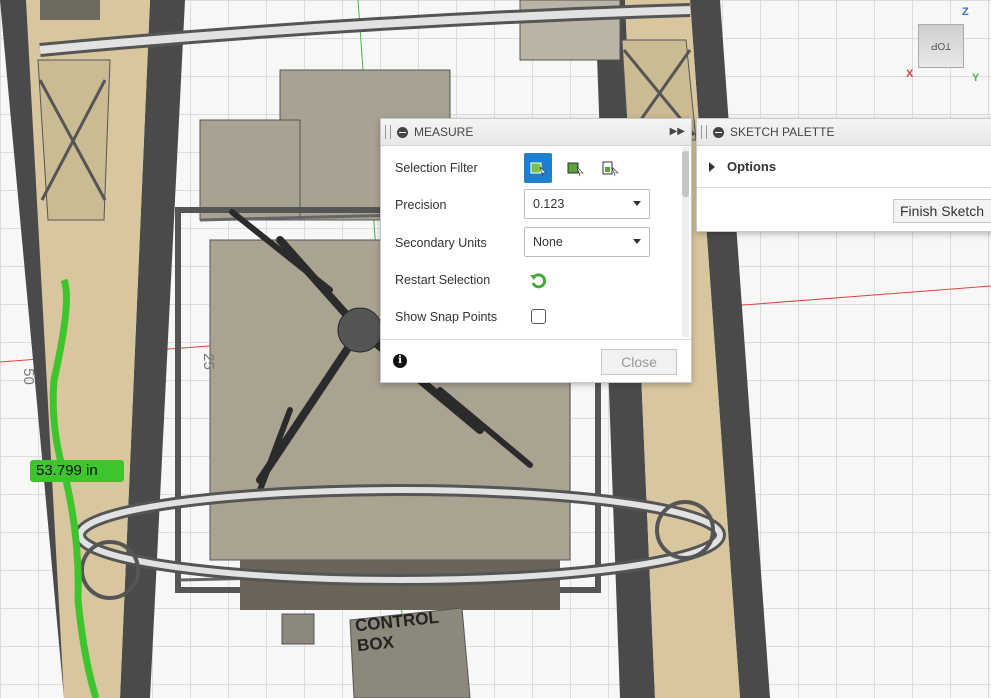  I want to click on restart-selection-button, so click(538, 280).